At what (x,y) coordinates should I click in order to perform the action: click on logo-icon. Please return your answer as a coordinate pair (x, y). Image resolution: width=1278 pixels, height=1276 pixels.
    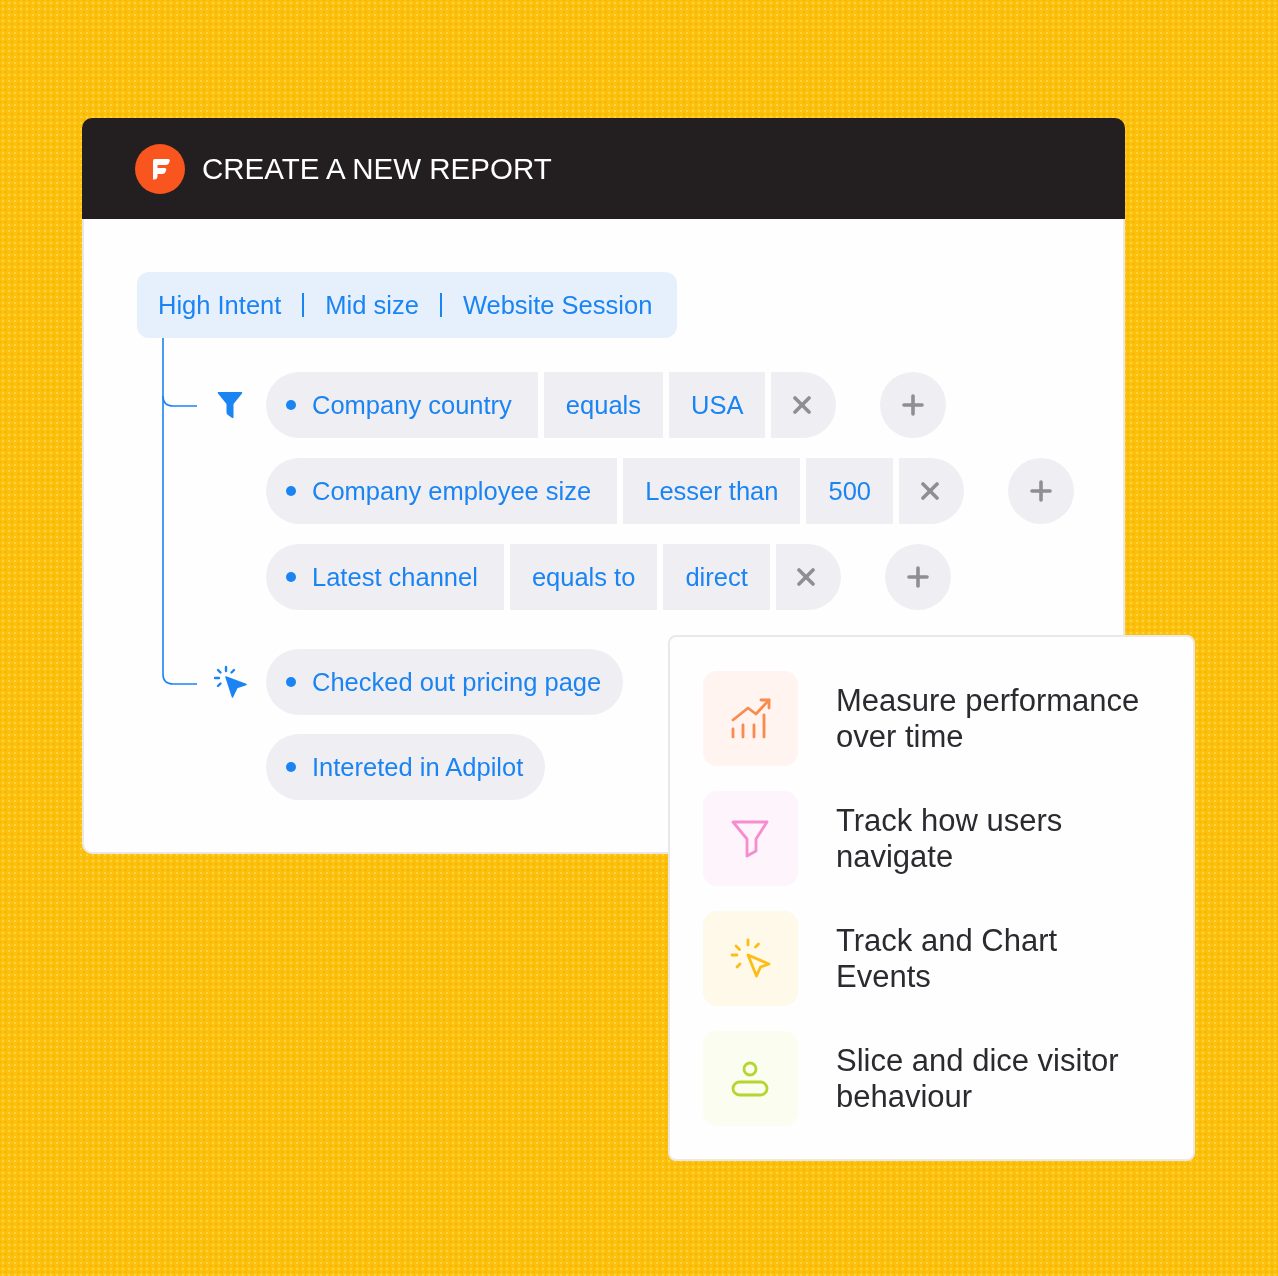
    Looking at the image, I should click on (160, 168).